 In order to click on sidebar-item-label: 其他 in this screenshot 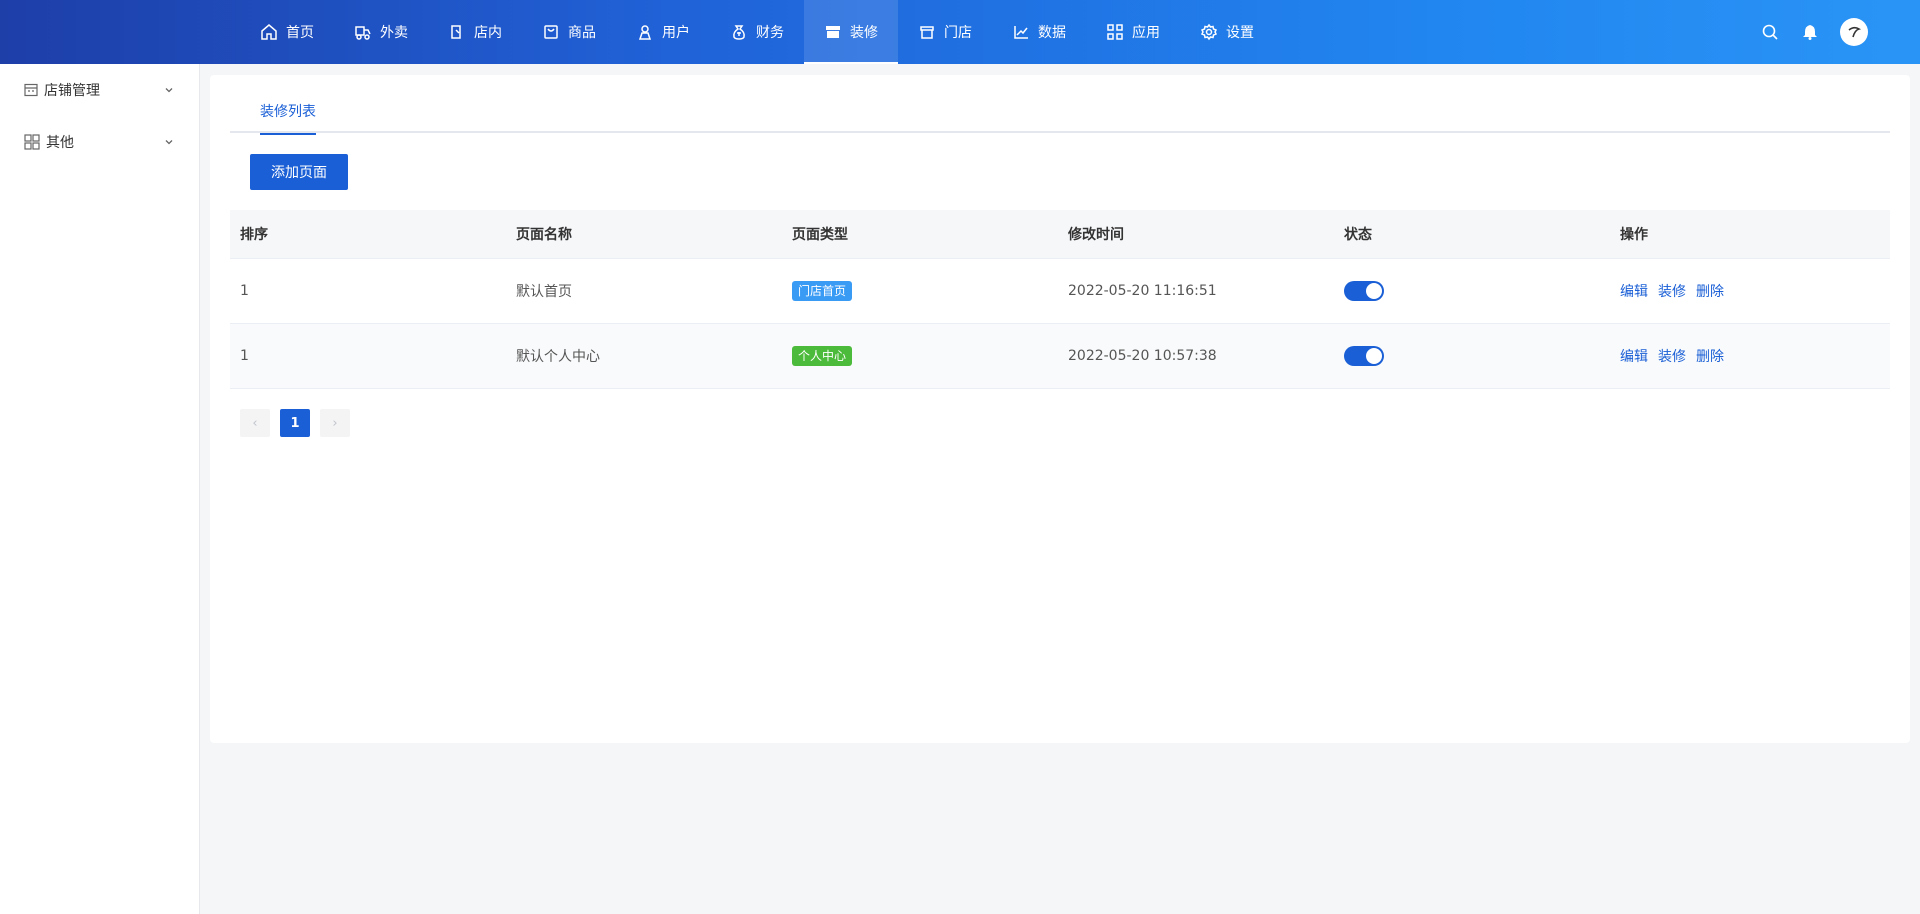, I will do `click(60, 143)`.